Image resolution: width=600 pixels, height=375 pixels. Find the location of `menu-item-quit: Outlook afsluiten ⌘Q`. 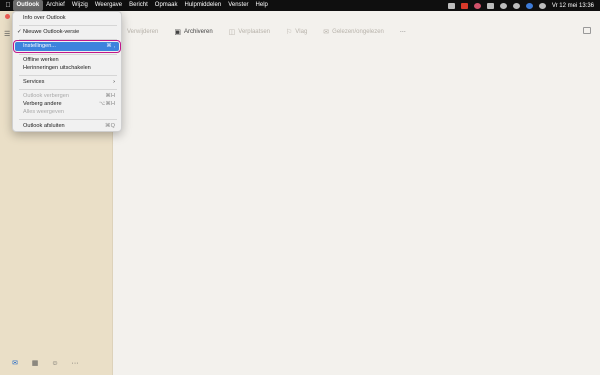

menu-item-quit: Outlook afsluiten ⌘Q is located at coordinates (67, 126).